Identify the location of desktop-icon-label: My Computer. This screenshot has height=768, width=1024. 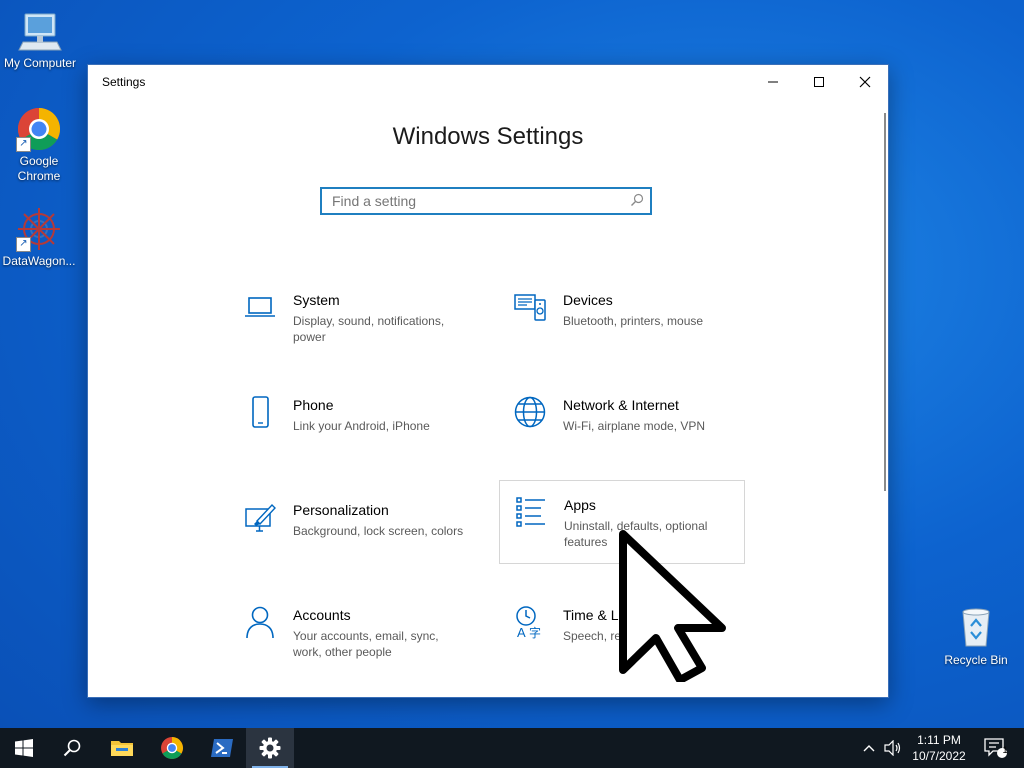
(40, 63).